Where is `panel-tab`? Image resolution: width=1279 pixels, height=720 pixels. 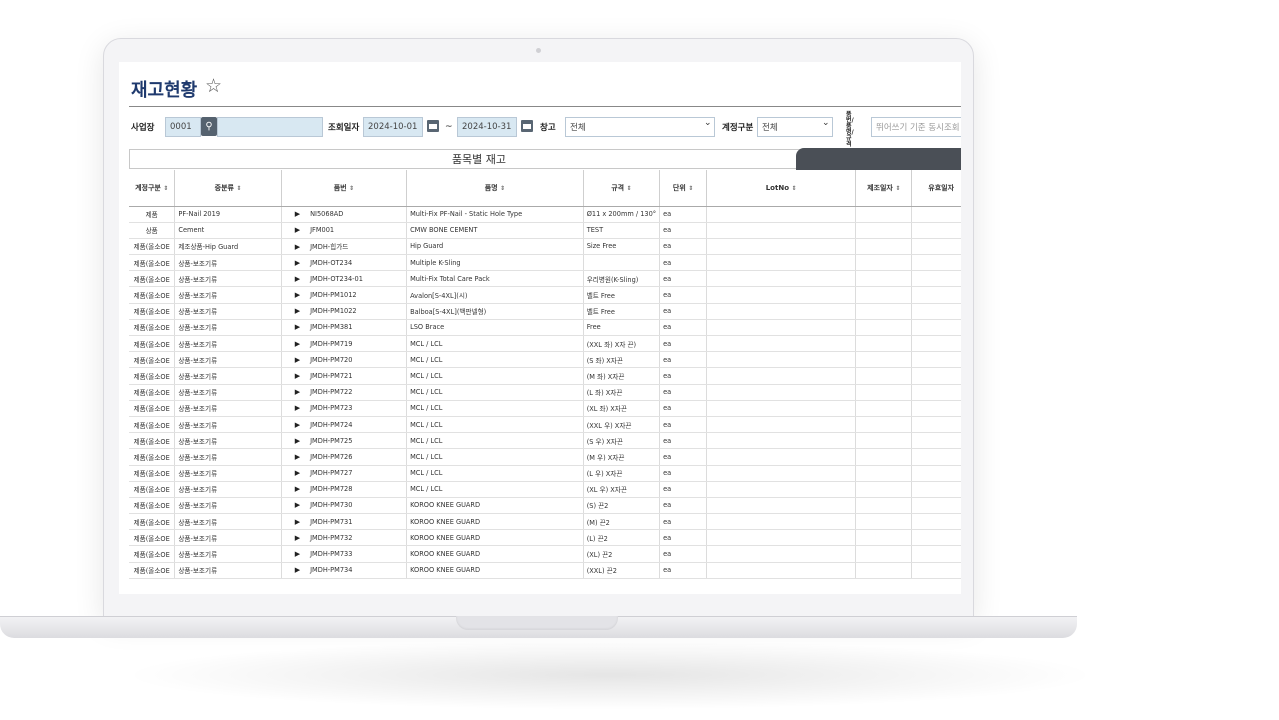
panel-tab is located at coordinates (878, 159).